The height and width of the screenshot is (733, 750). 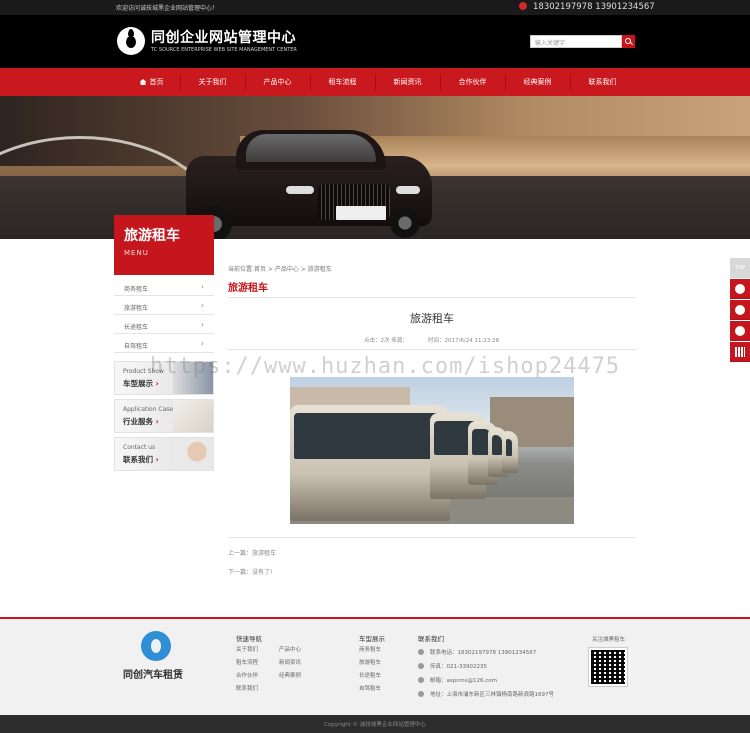 What do you see at coordinates (164, 287) in the screenshot?
I see `sidebar-item-business: 商务租车 ›` at bounding box center [164, 287].